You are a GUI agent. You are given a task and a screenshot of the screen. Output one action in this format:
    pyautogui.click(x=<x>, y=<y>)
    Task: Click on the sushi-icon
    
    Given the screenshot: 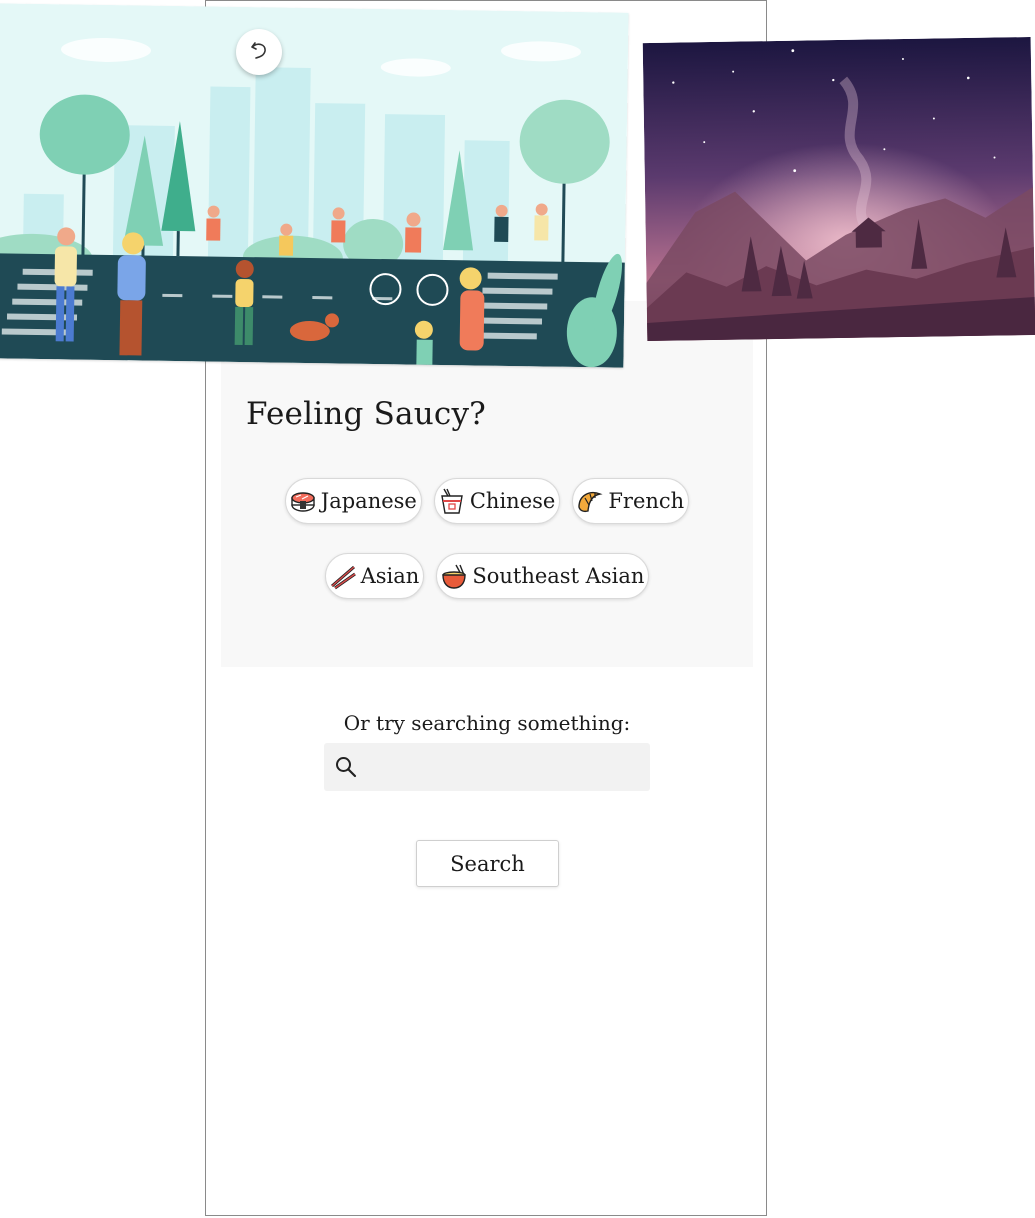 What is the action you would take?
    pyautogui.click(x=303, y=501)
    